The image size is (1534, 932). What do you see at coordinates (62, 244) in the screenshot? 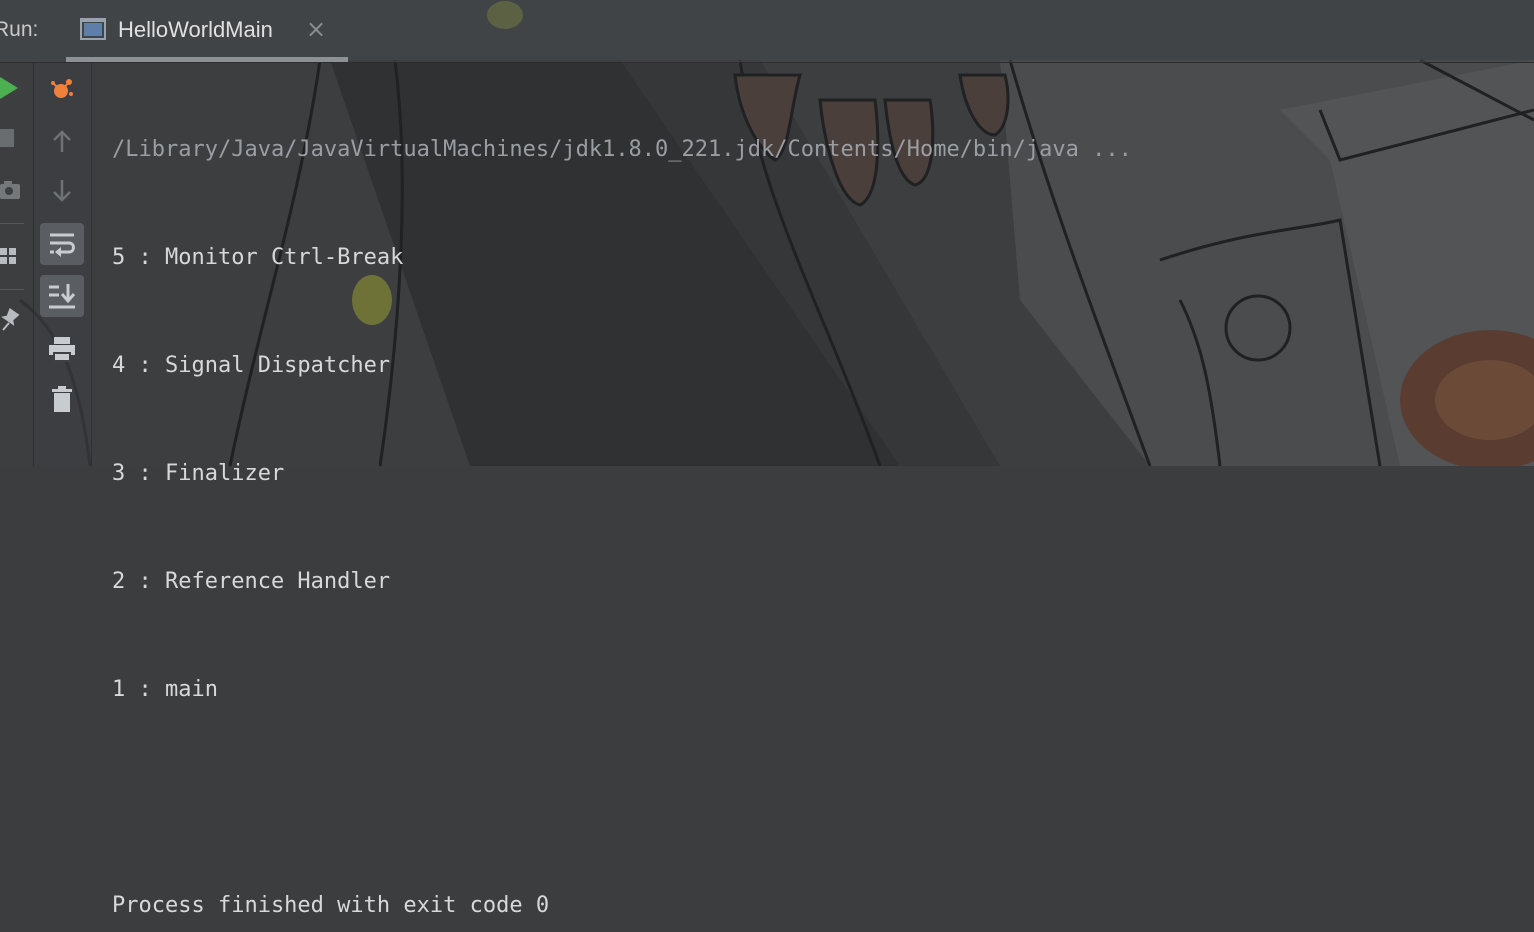
I see `soft-wrap-icon` at bounding box center [62, 244].